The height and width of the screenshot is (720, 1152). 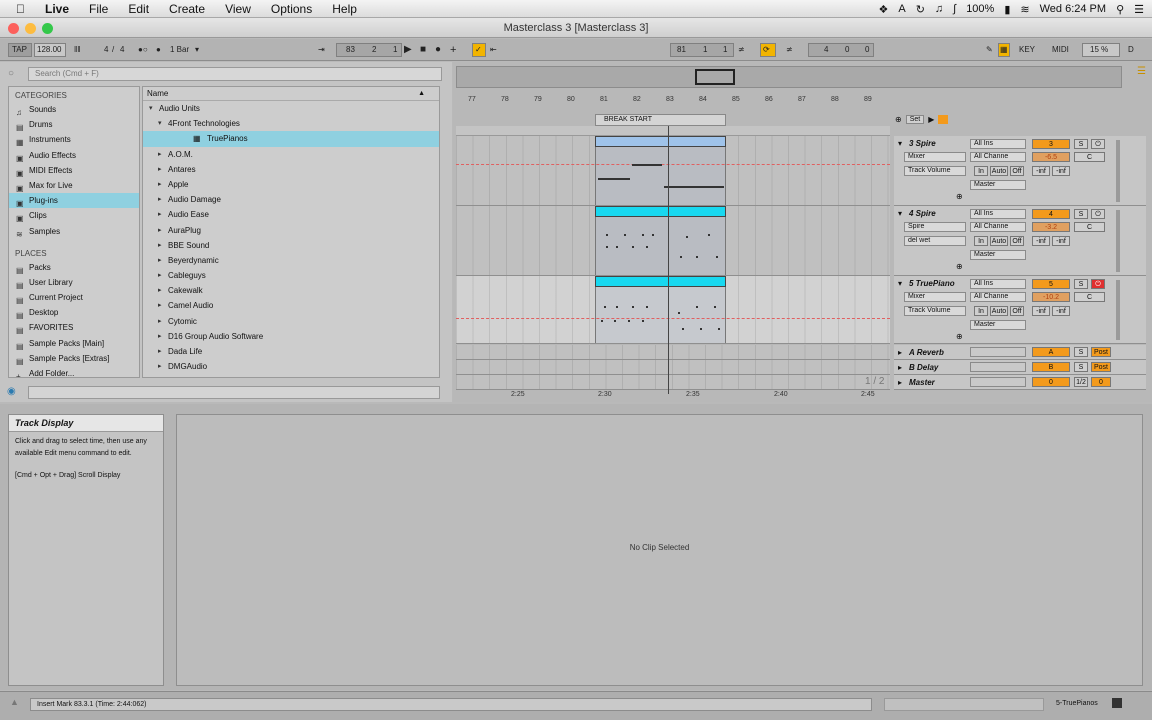 What do you see at coordinates (1141, 71) in the screenshot?
I see `menu-list-icon: ☰` at bounding box center [1141, 71].